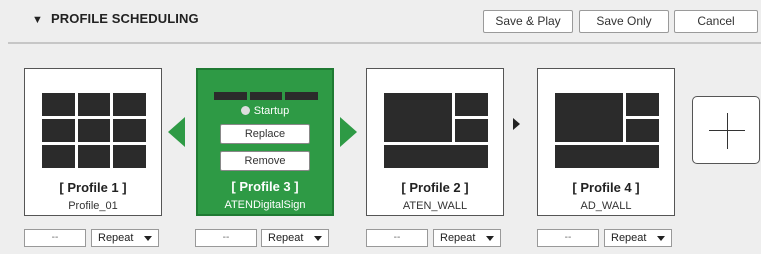  I want to click on cancel-button: Cancel, so click(716, 21).